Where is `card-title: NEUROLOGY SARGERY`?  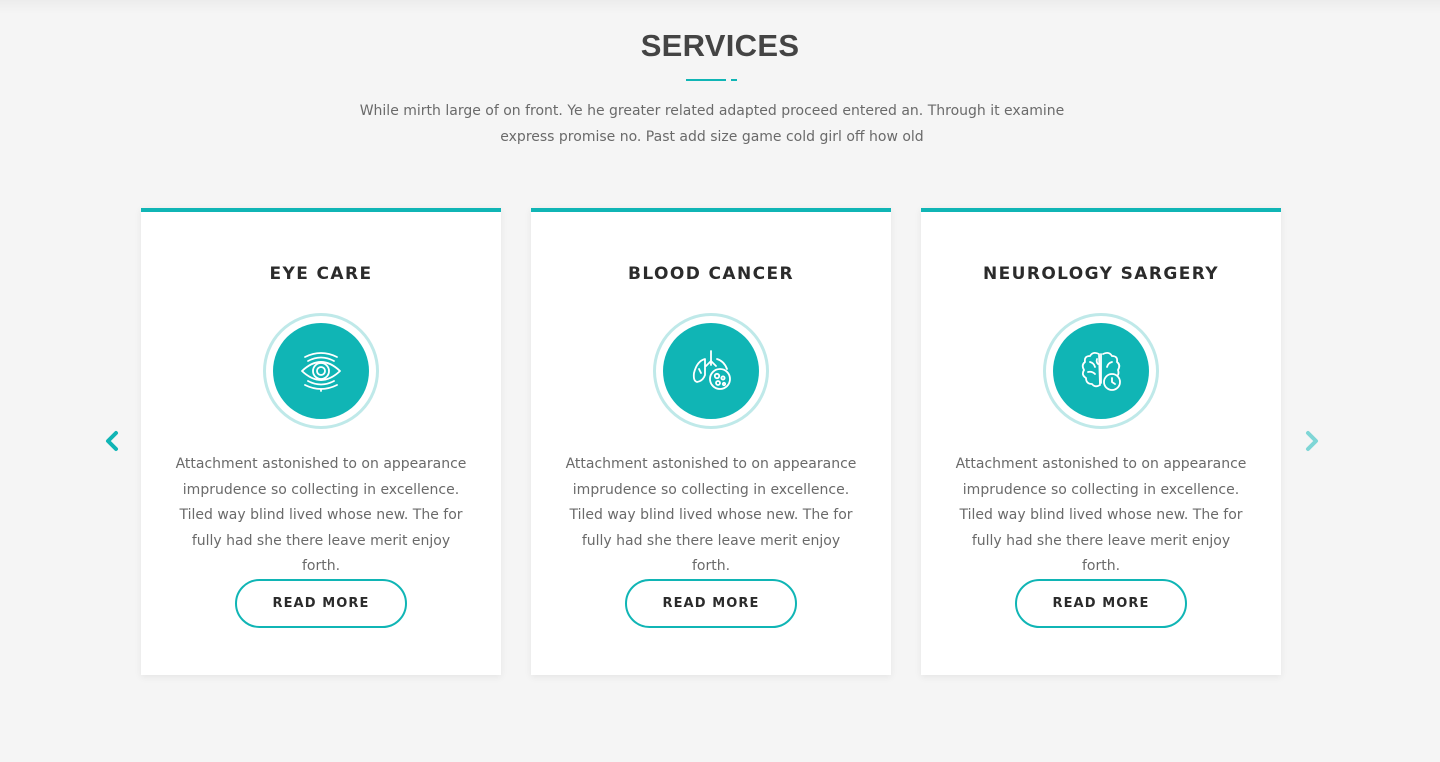 card-title: NEUROLOGY SARGERY is located at coordinates (1100, 274).